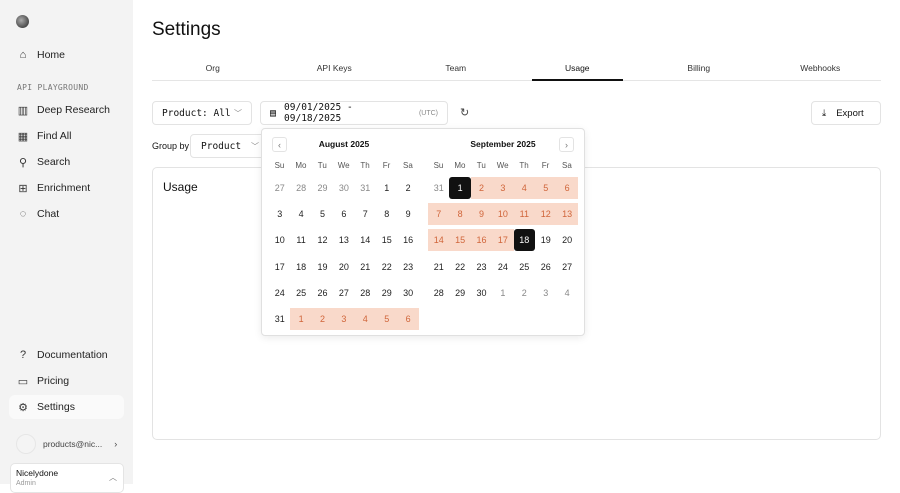 This screenshot has height=493, width=900. What do you see at coordinates (66, 381) in the screenshot?
I see `sidebar-item-pricing: ▭ Pricing` at bounding box center [66, 381].